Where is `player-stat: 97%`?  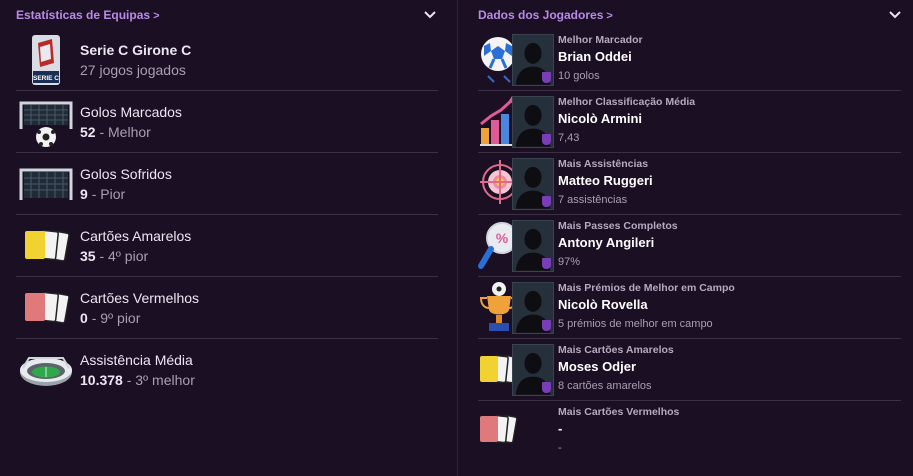
player-stat: 97% is located at coordinates (569, 262).